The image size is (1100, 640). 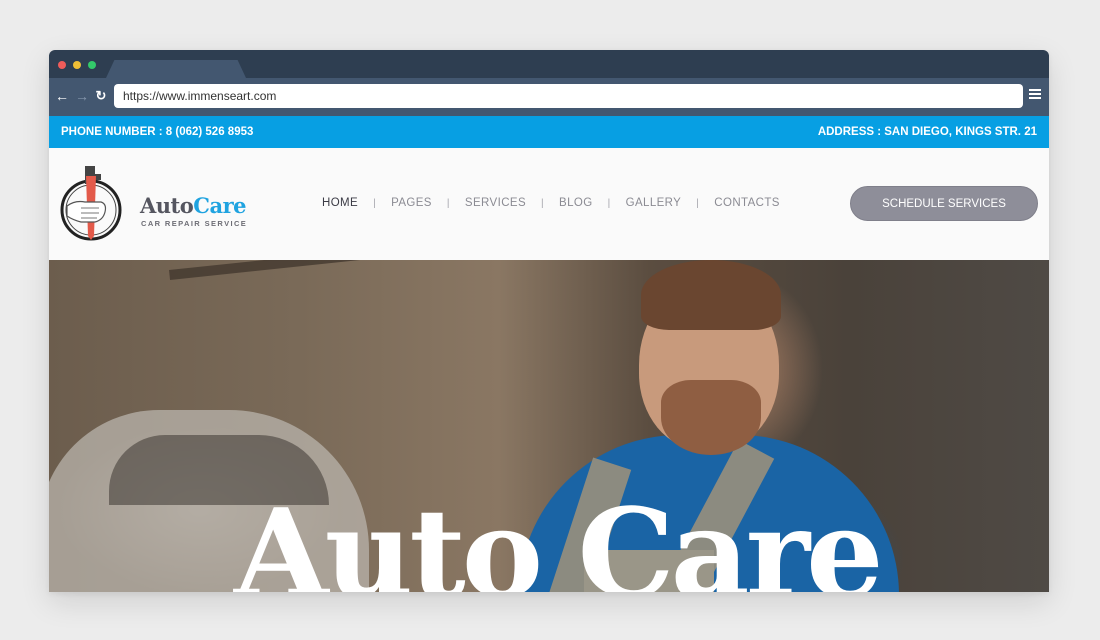 I want to click on nav-contacts: CONTACTS, so click(x=747, y=203).